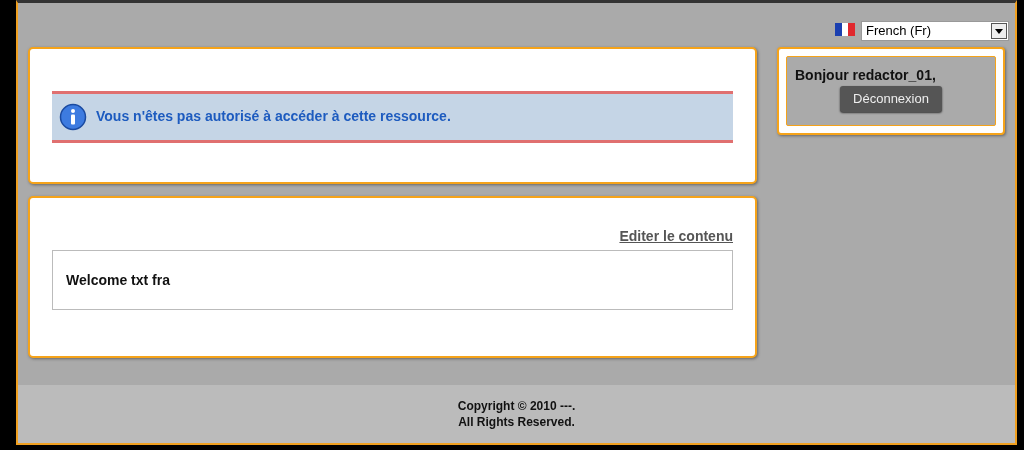  Describe the element at coordinates (935, 31) in the screenshot. I see `language-dropdown: French (Fr)` at that location.